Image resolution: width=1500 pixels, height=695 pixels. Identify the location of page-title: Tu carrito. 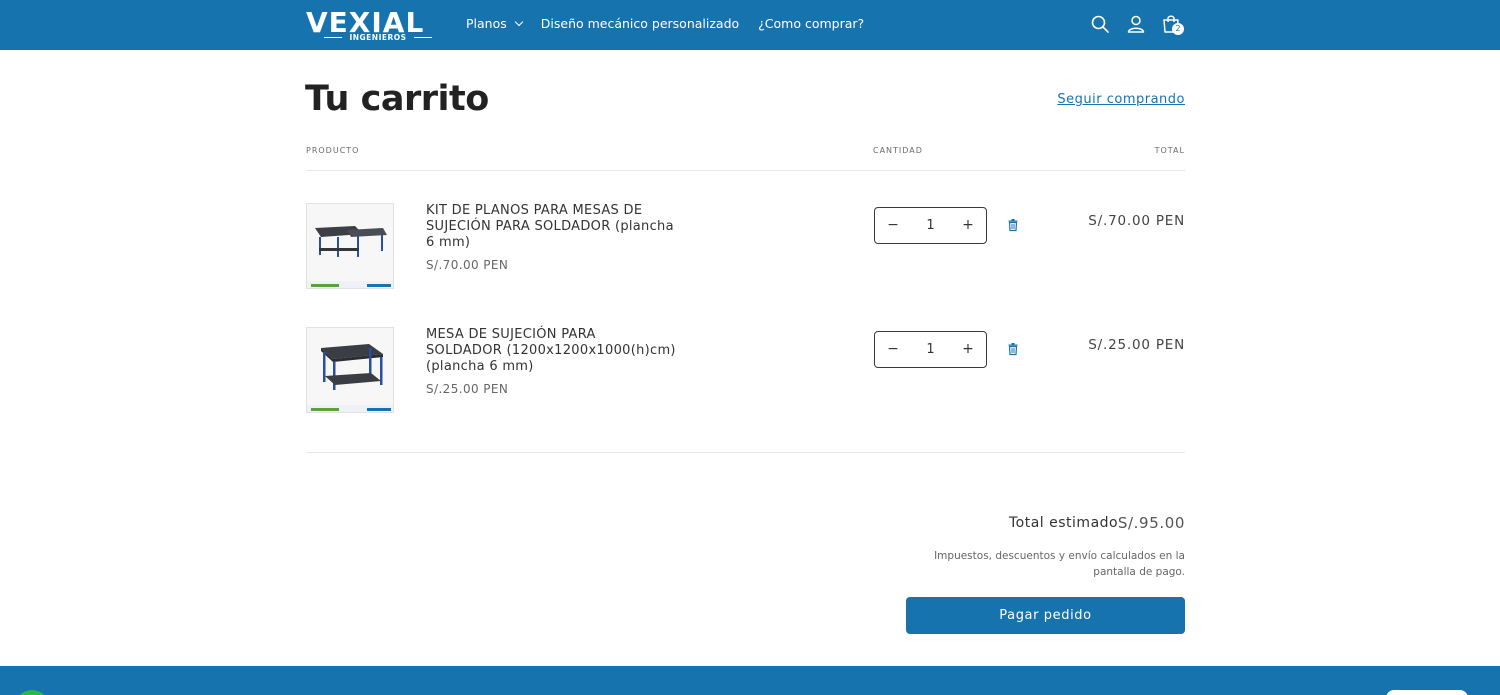
(397, 99).